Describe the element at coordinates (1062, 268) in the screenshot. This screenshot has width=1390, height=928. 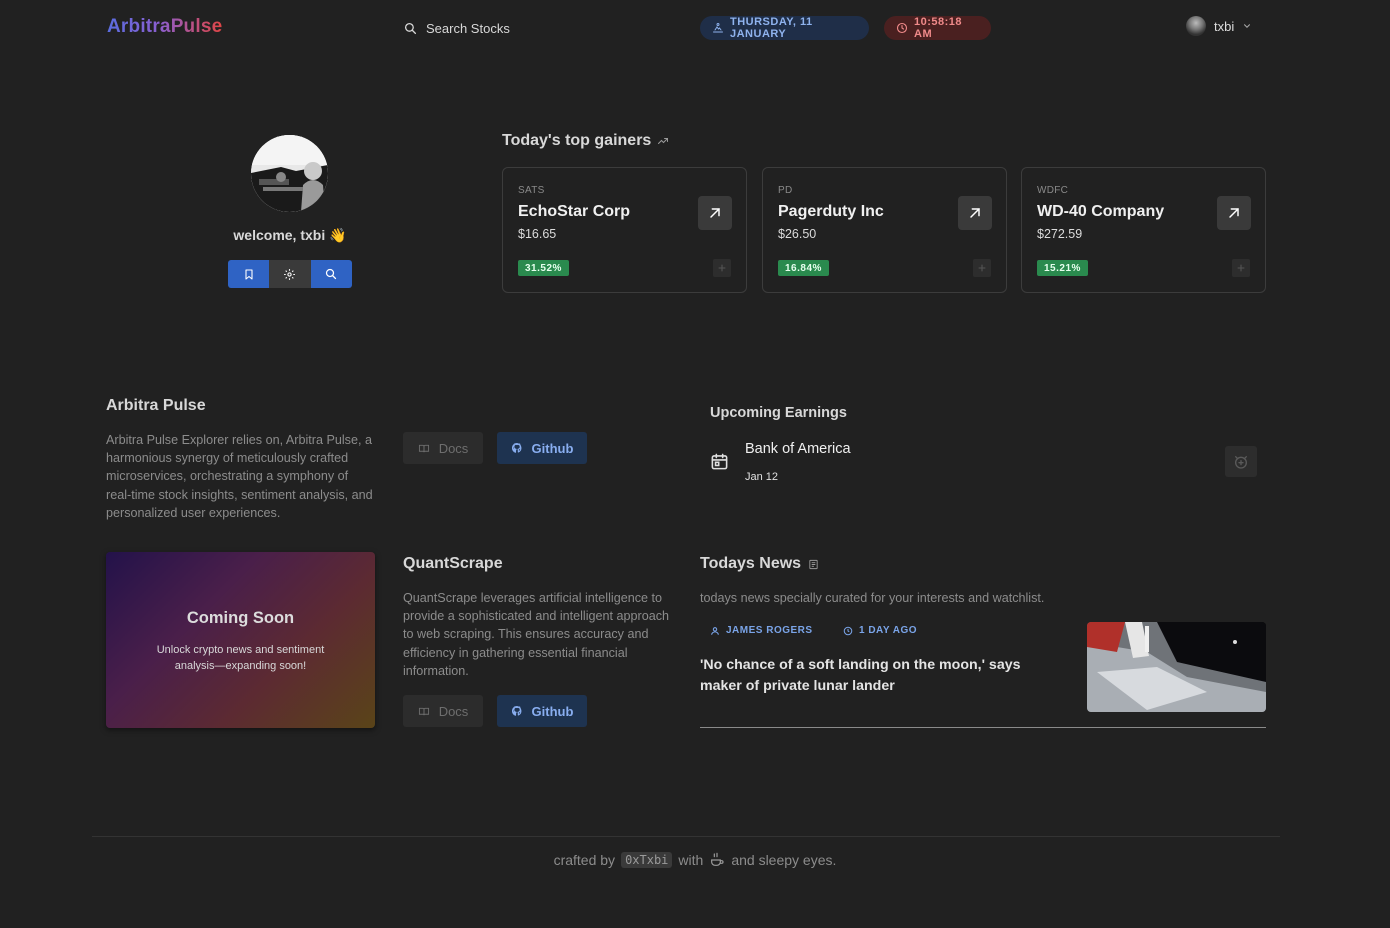
I see `change-badge: 15.21%` at that location.